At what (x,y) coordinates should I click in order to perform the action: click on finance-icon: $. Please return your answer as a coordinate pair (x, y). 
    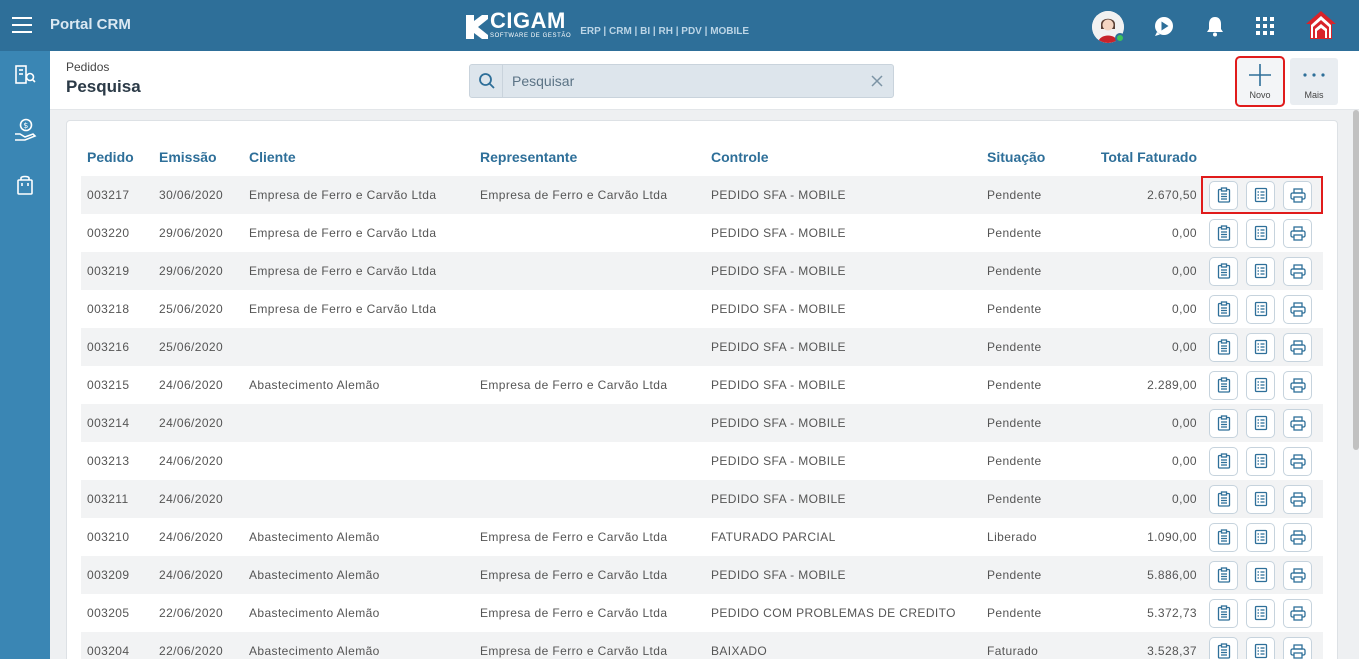
    Looking at the image, I should click on (25, 130).